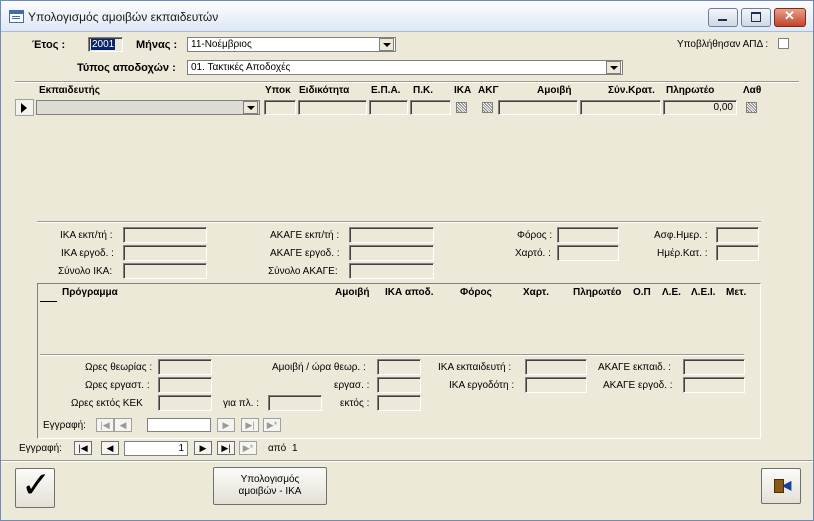 This screenshot has height=521, width=814. Describe the element at coordinates (787, 485) in the screenshot. I see `exit-arrow-icon: ◀` at that location.